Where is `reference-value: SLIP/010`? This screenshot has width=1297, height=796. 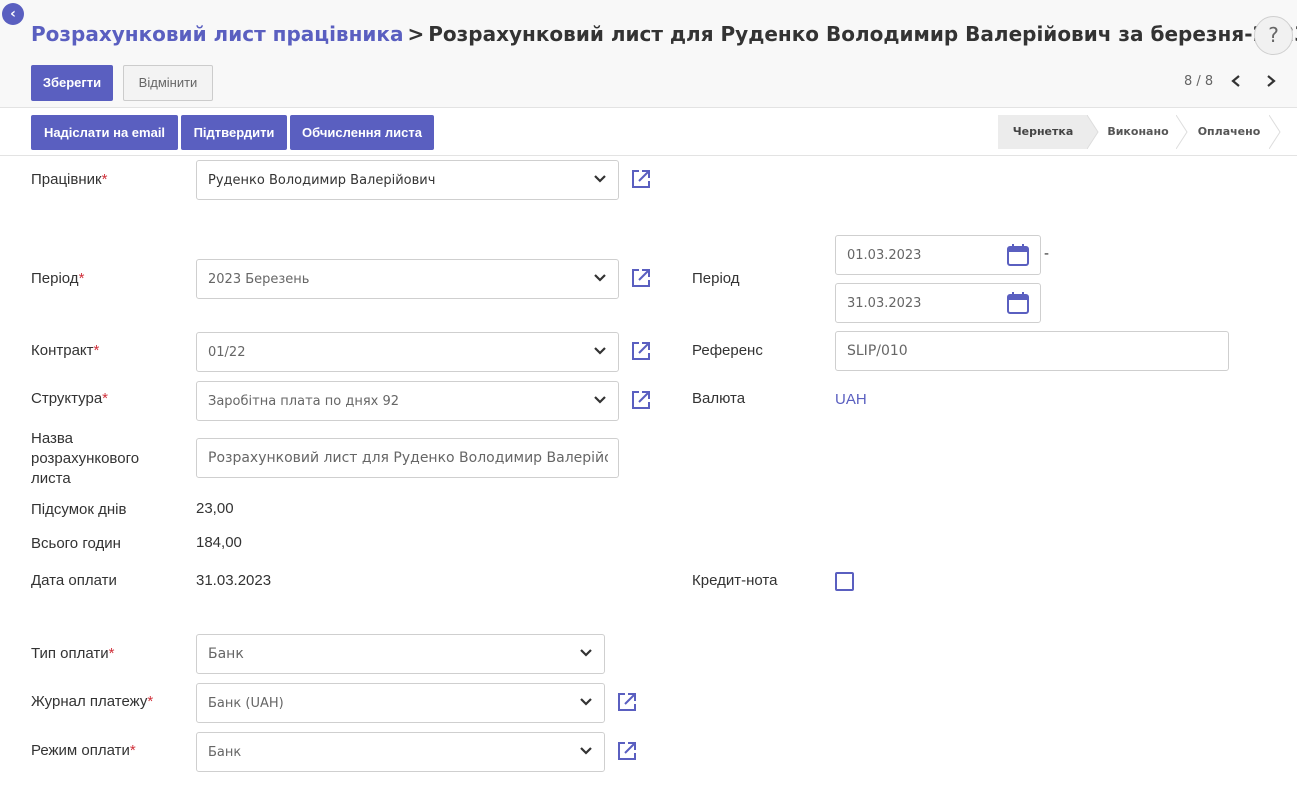
reference-value: SLIP/010 is located at coordinates (877, 351).